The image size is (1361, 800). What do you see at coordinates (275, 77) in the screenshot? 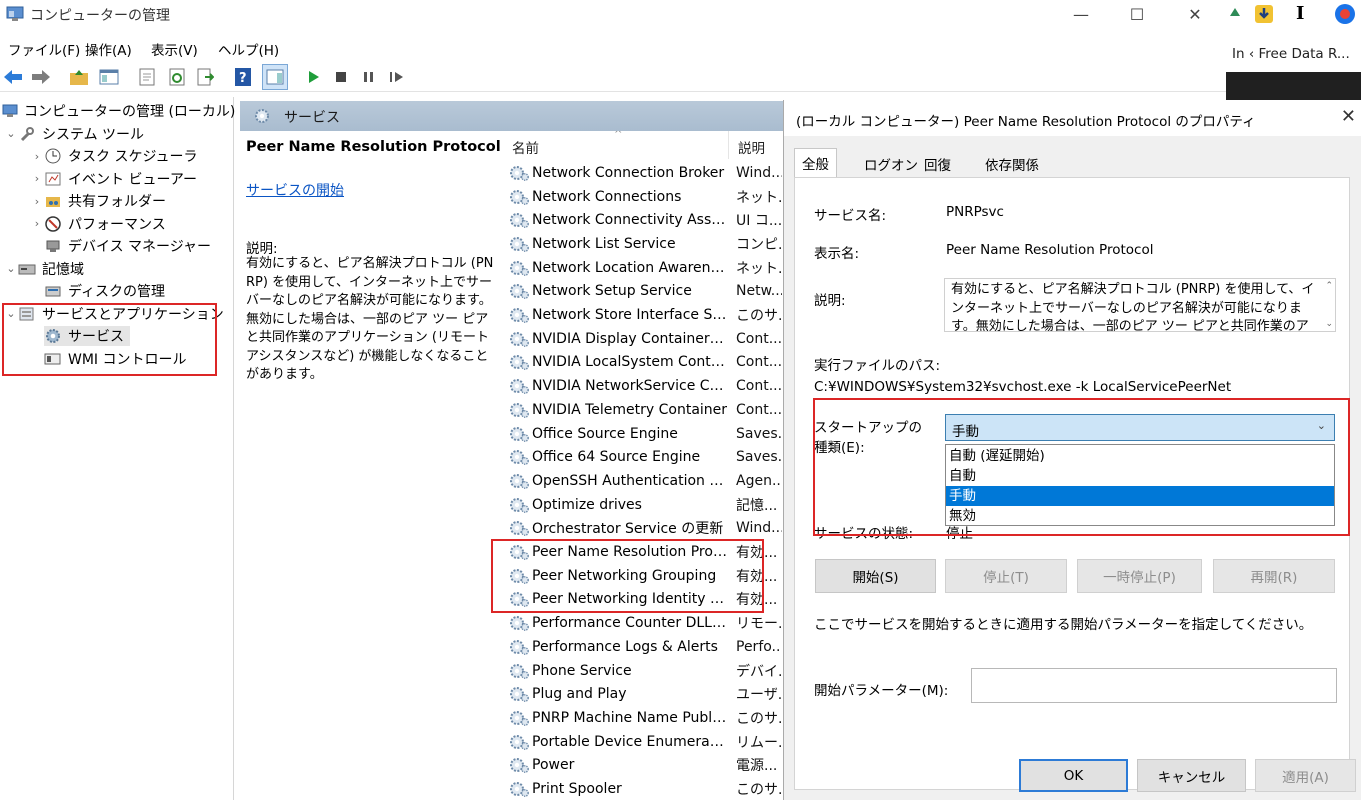
I see `show-action-pane-icon` at bounding box center [275, 77].